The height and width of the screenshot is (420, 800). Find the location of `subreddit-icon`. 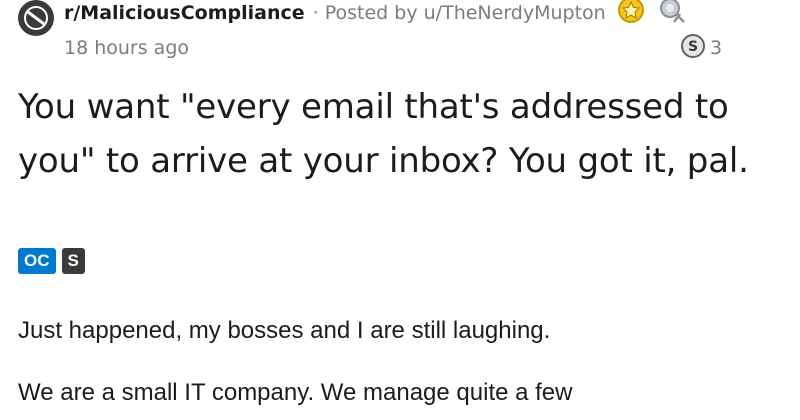

subreddit-icon is located at coordinates (36, 18).